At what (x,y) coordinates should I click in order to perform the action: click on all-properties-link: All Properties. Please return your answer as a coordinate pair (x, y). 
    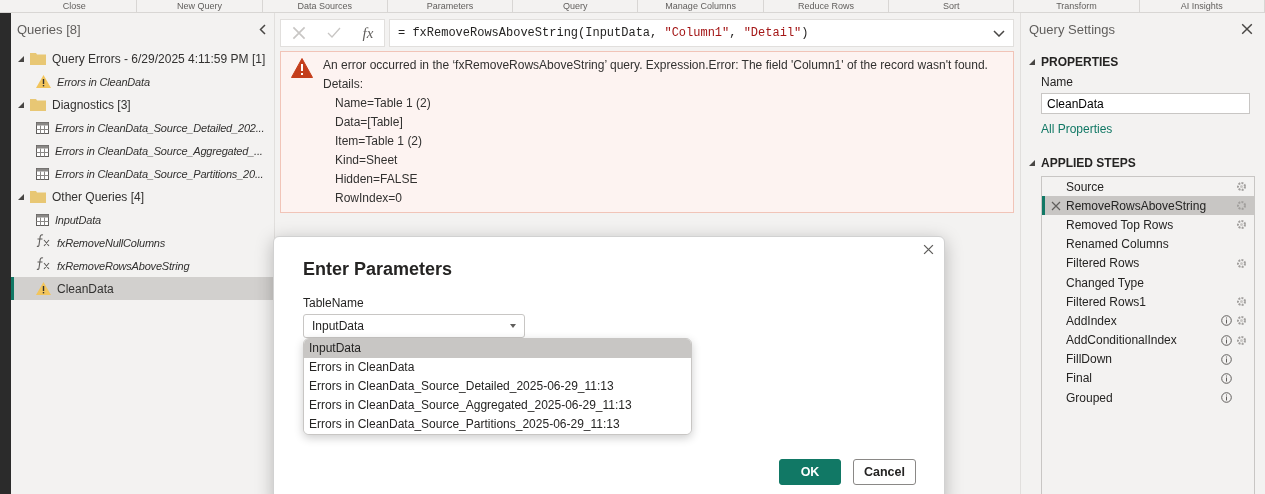
    Looking at the image, I should click on (1148, 129).